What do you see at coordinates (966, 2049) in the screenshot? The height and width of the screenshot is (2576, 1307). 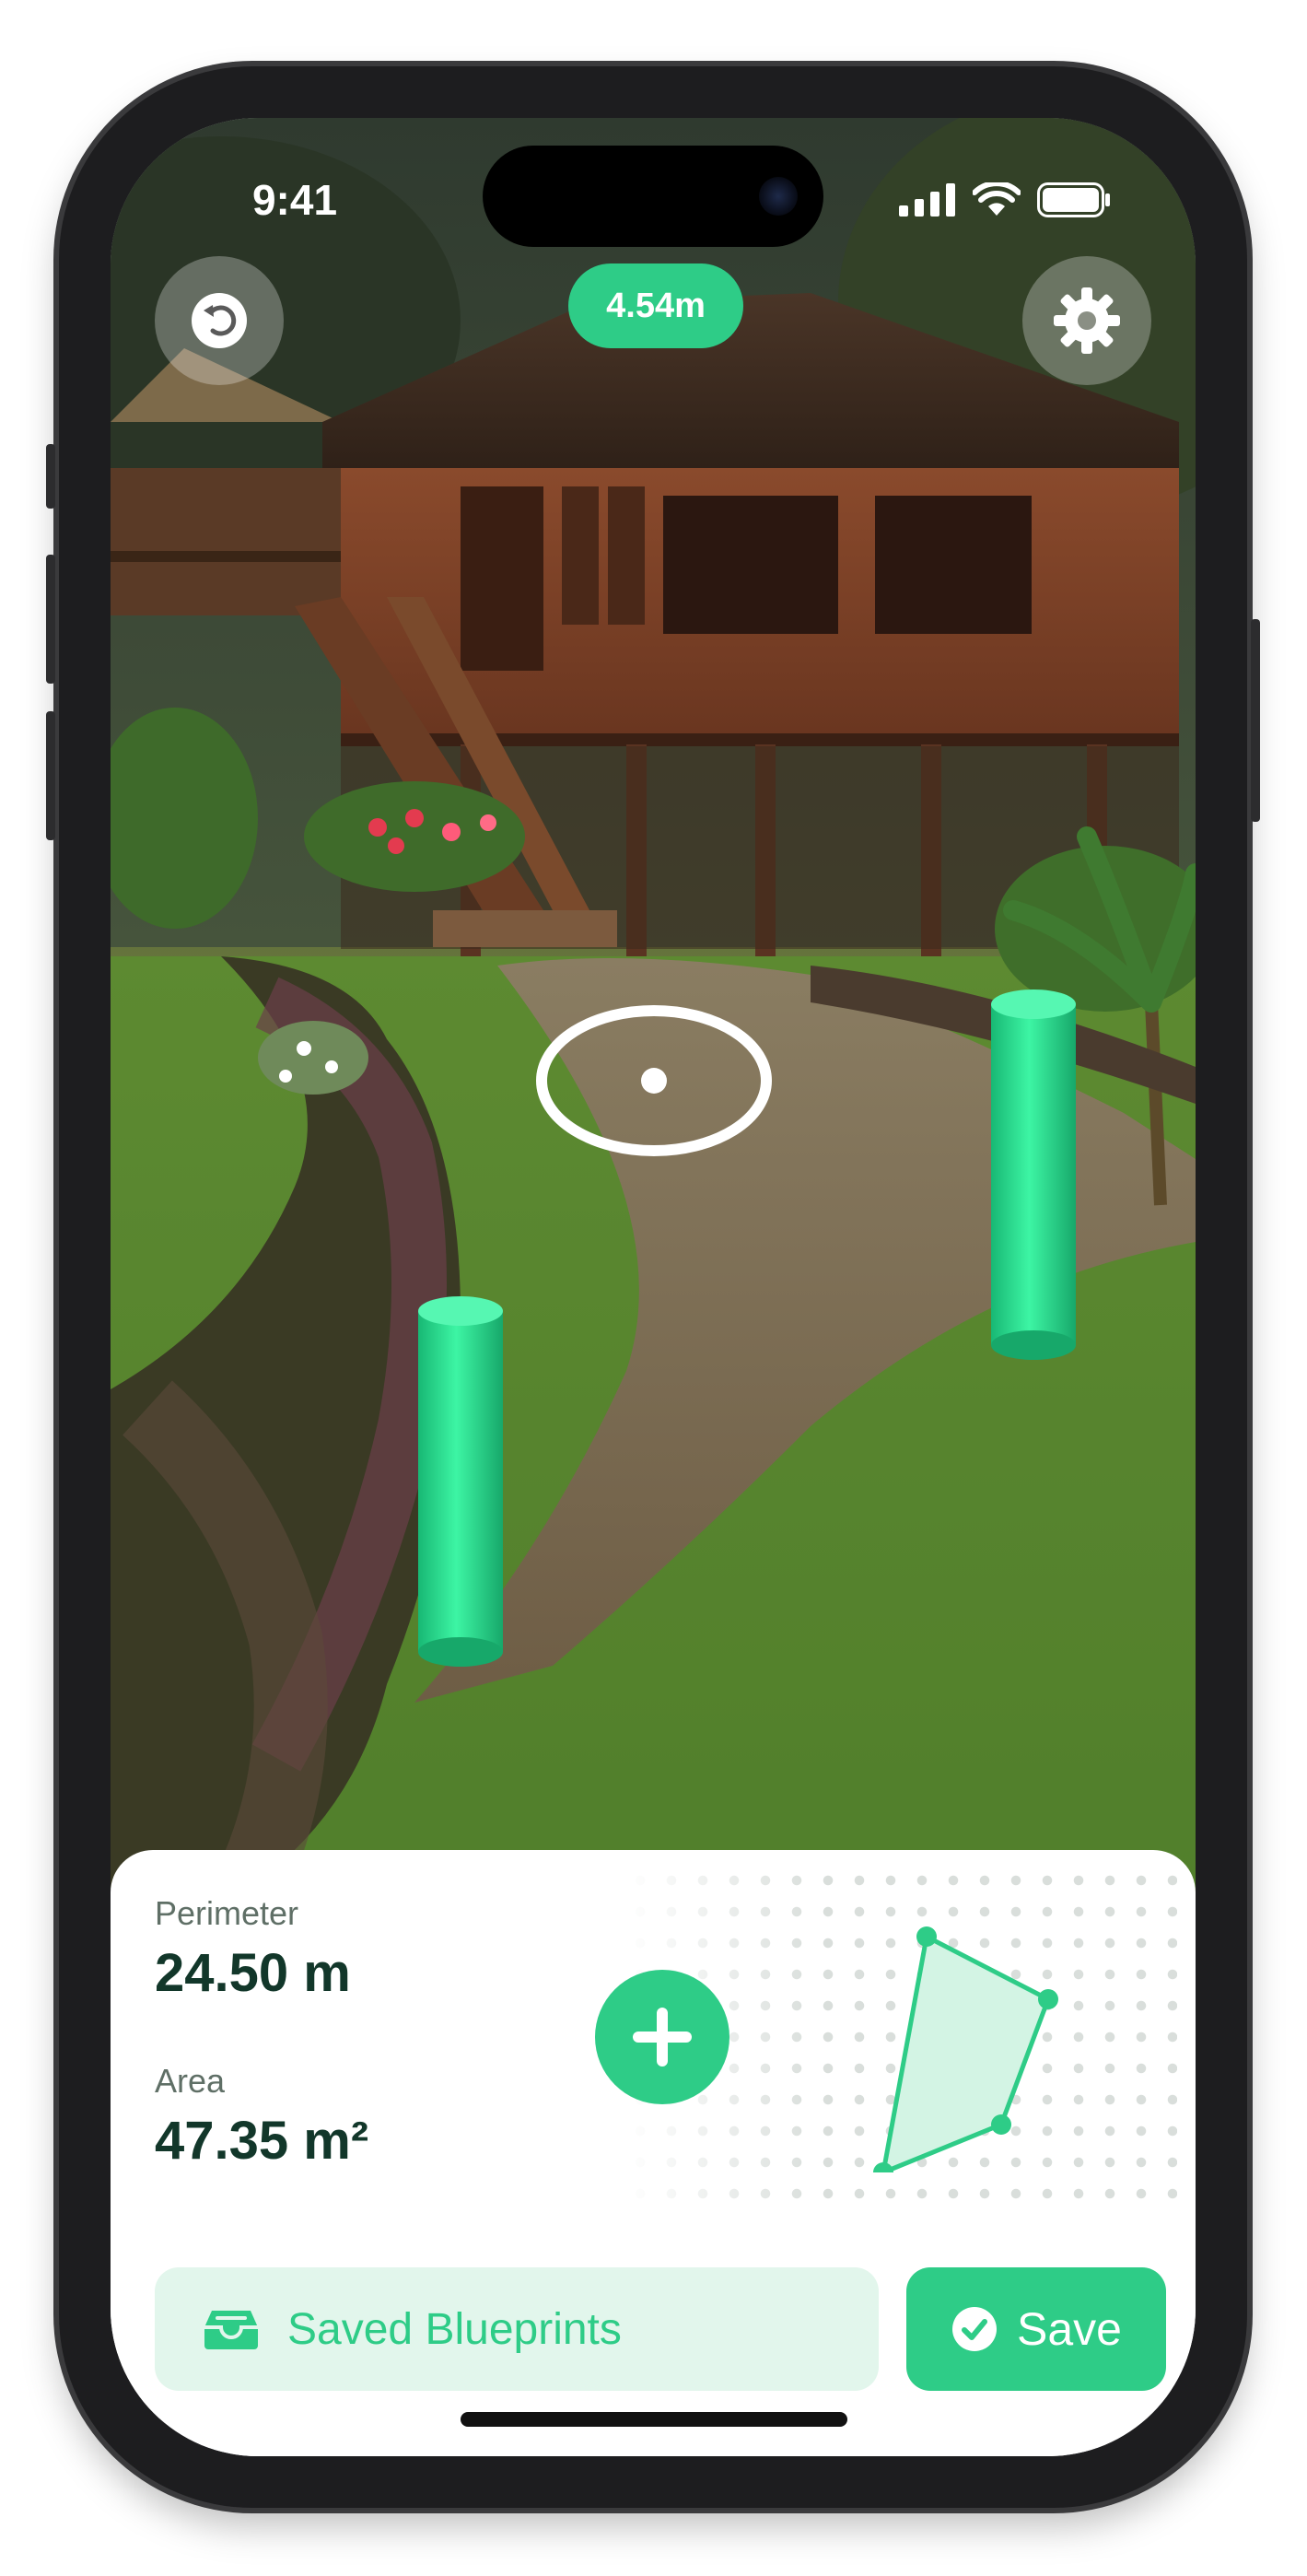 I see `blueprint-shape-preview` at bounding box center [966, 2049].